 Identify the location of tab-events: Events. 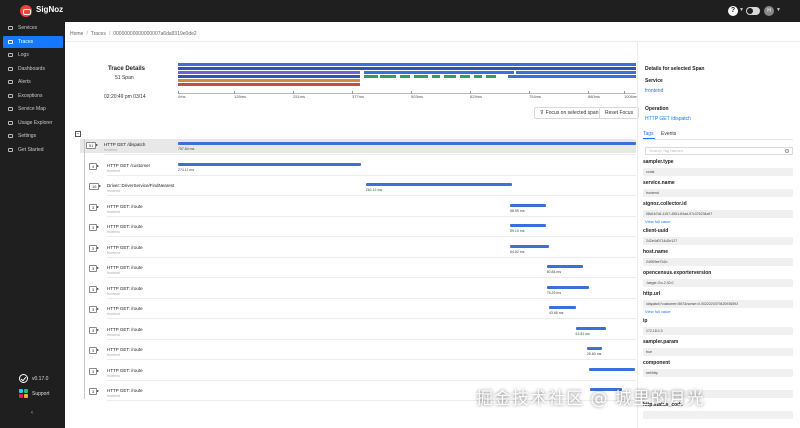
(668, 134).